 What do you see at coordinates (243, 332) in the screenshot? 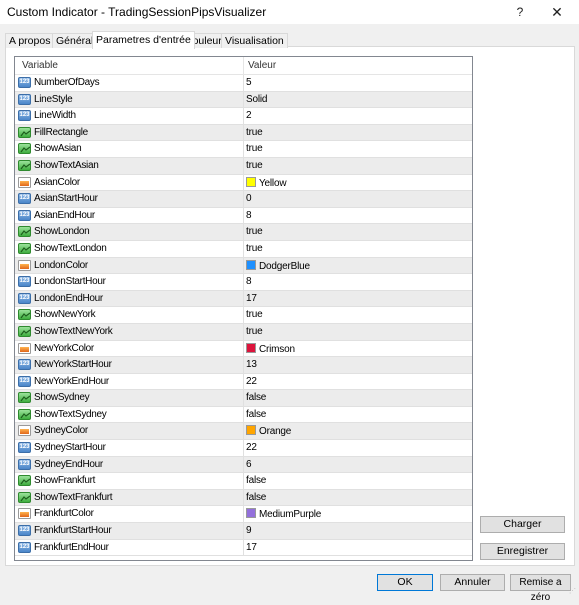
I see `parameter-row: ShowTextNewYork true` at bounding box center [243, 332].